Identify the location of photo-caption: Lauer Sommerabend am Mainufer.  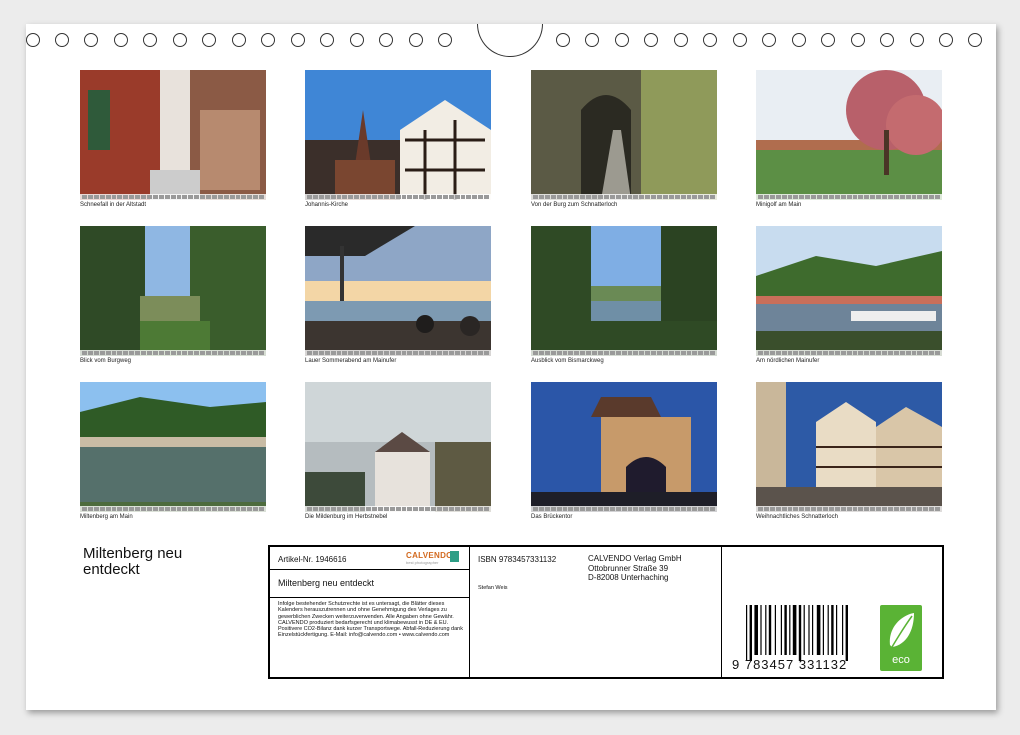
(351, 361).